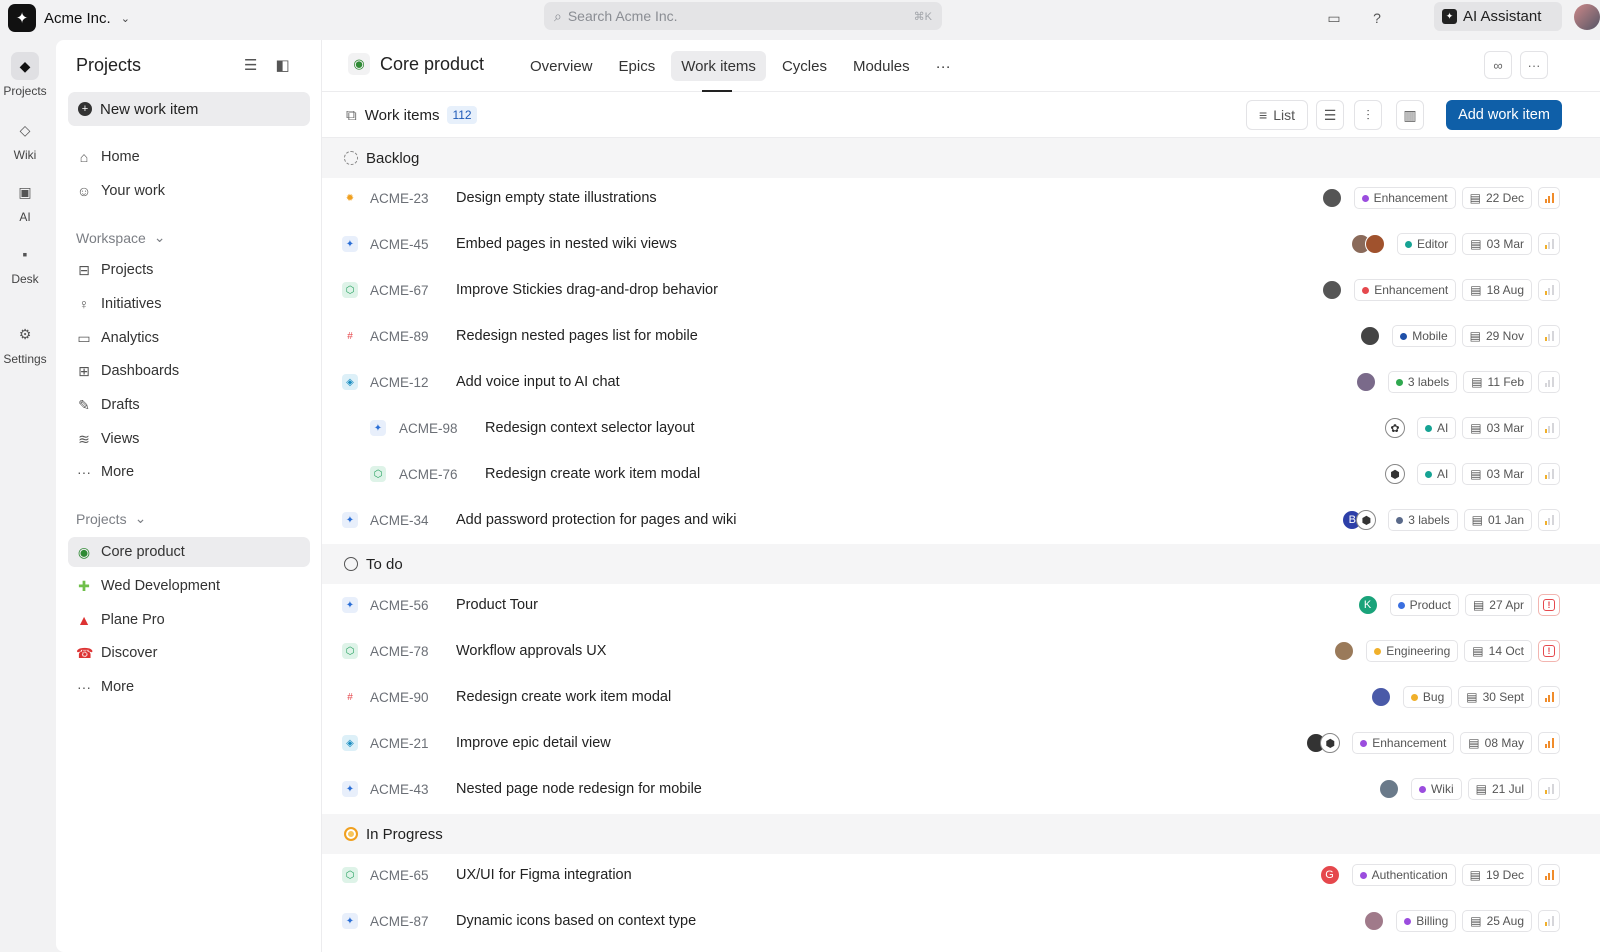 The image size is (1600, 952). I want to click on sidebar-item-projects: ⊟ Projects, so click(189, 270).